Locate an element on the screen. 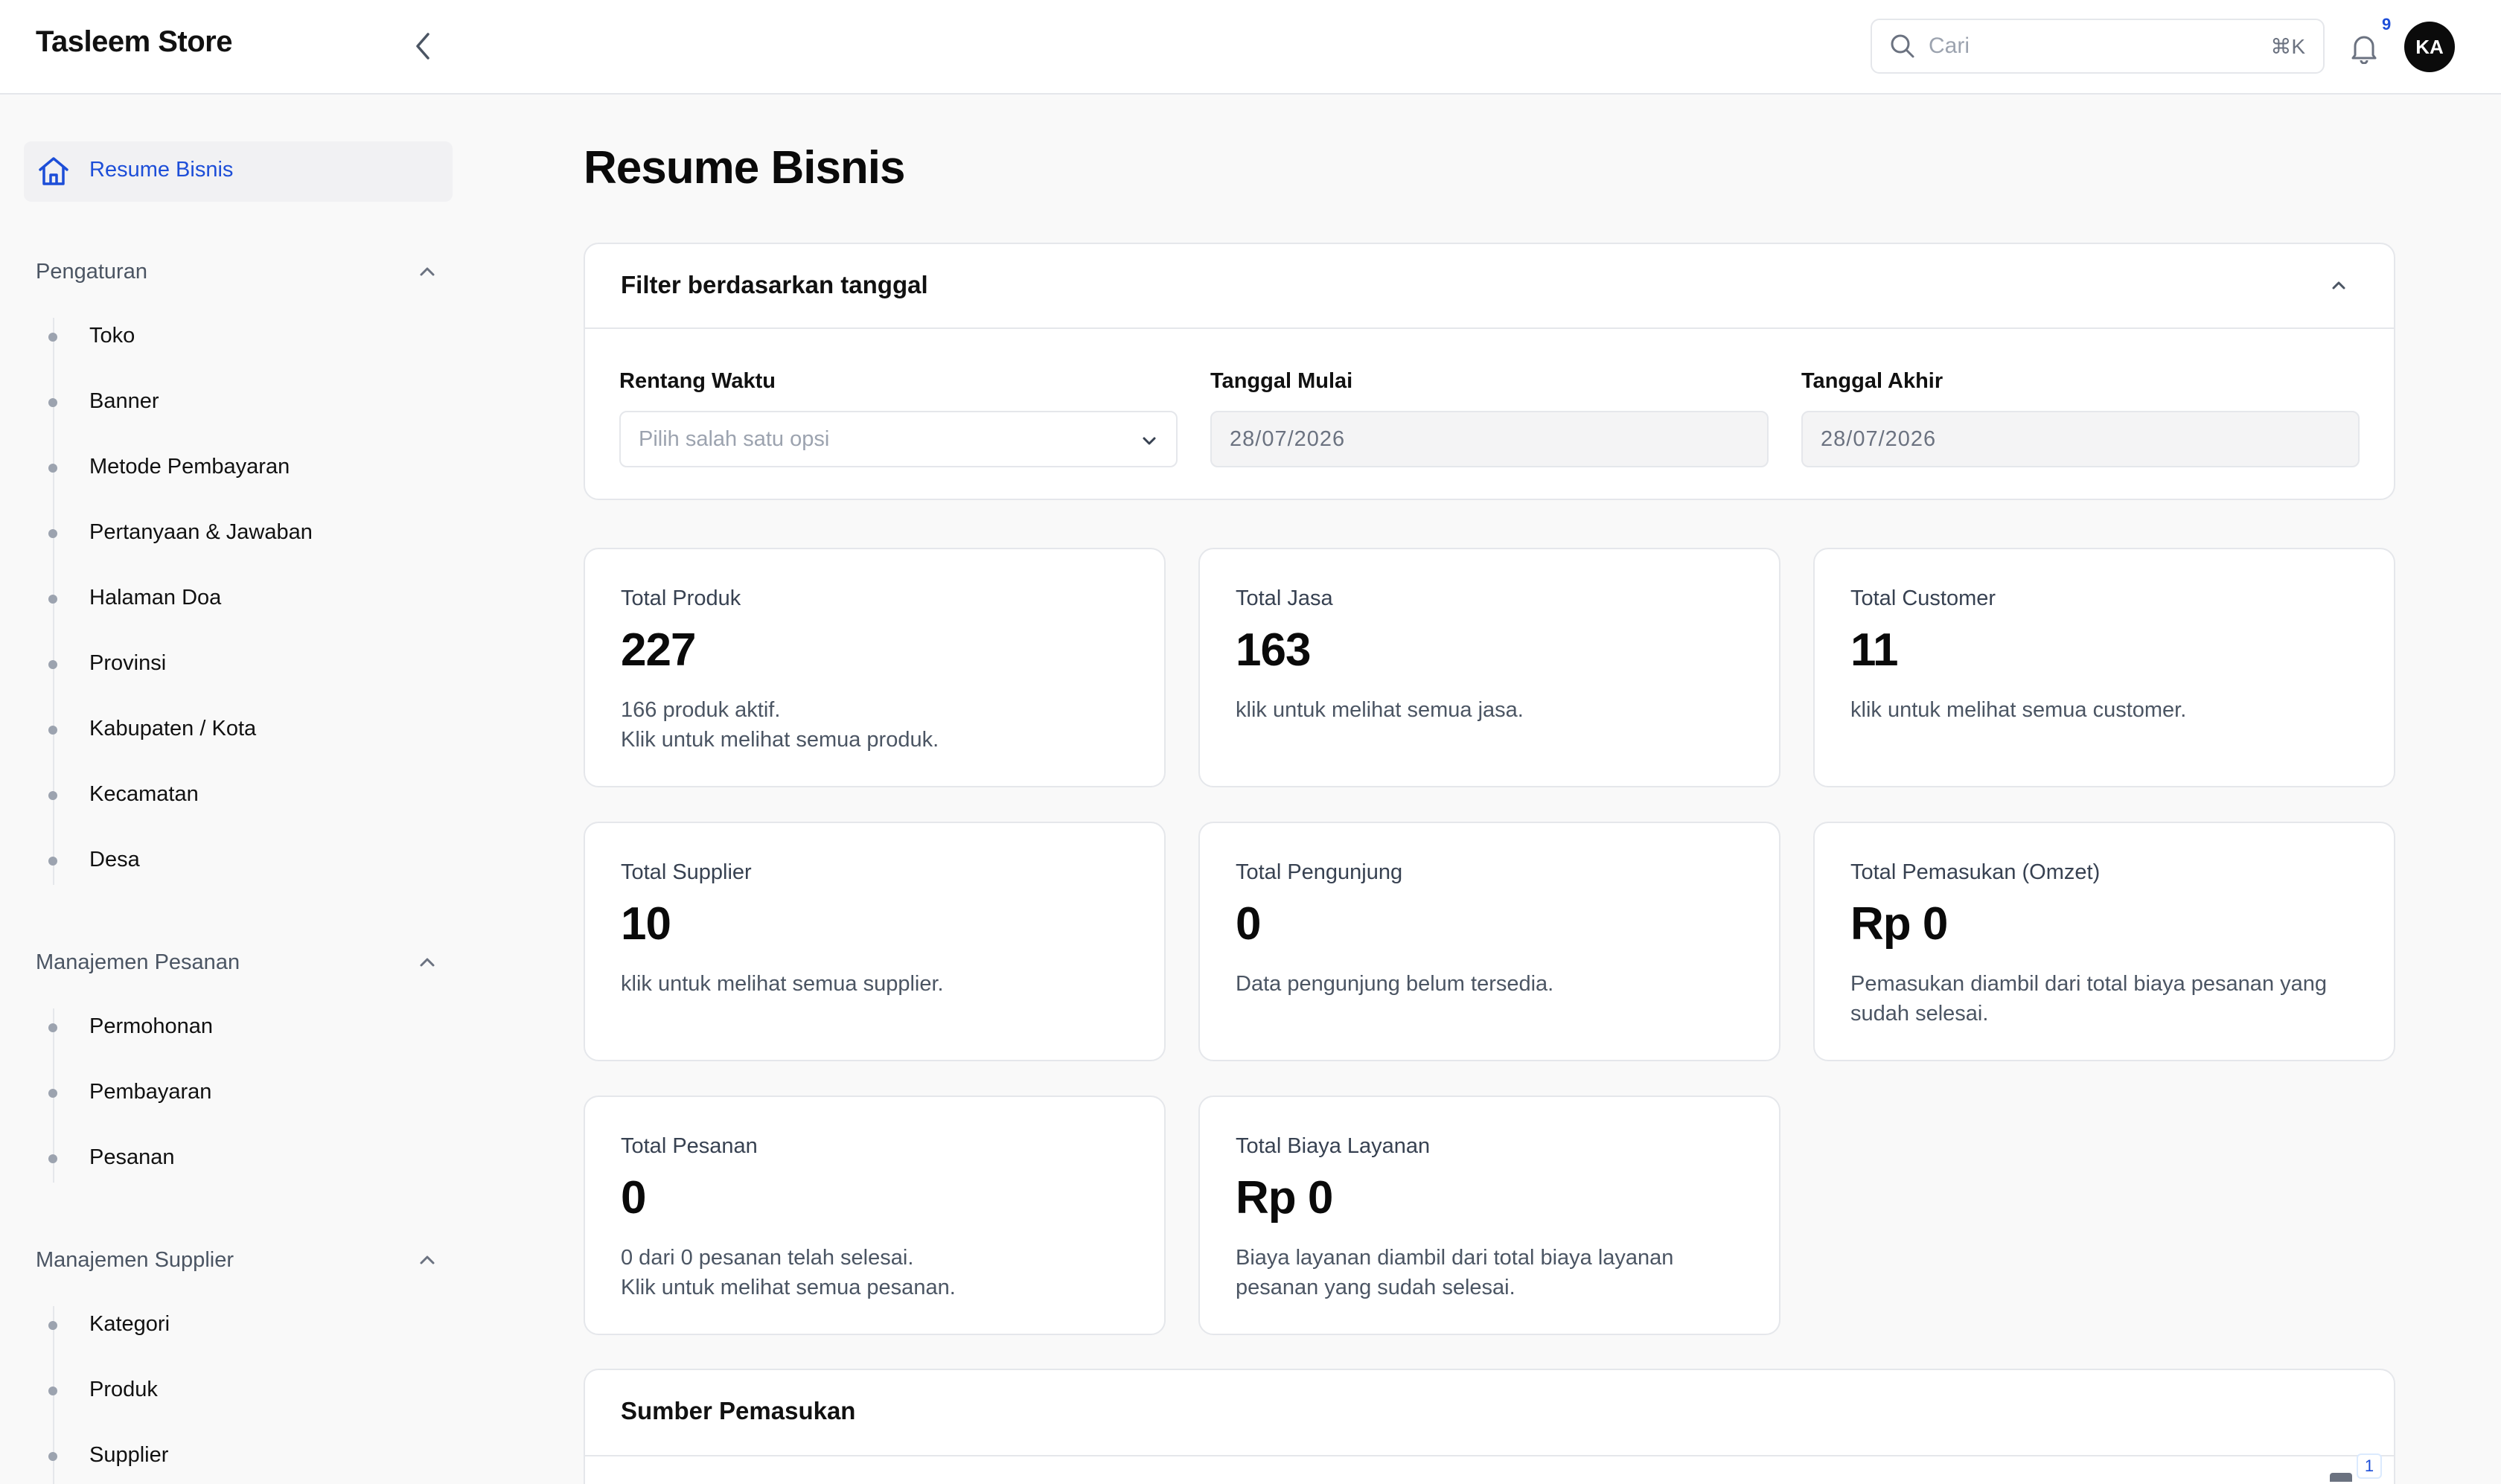 This screenshot has height=1484, width=2501. search-shortcut: ⌘K is located at coordinates (2287, 46).